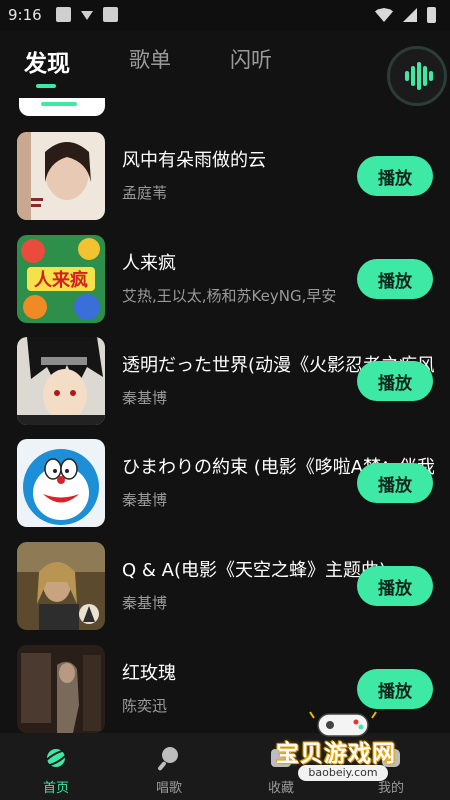 The image size is (450, 800). What do you see at coordinates (25, 15) in the screenshot?
I see `status-time: 9:16` at bounding box center [25, 15].